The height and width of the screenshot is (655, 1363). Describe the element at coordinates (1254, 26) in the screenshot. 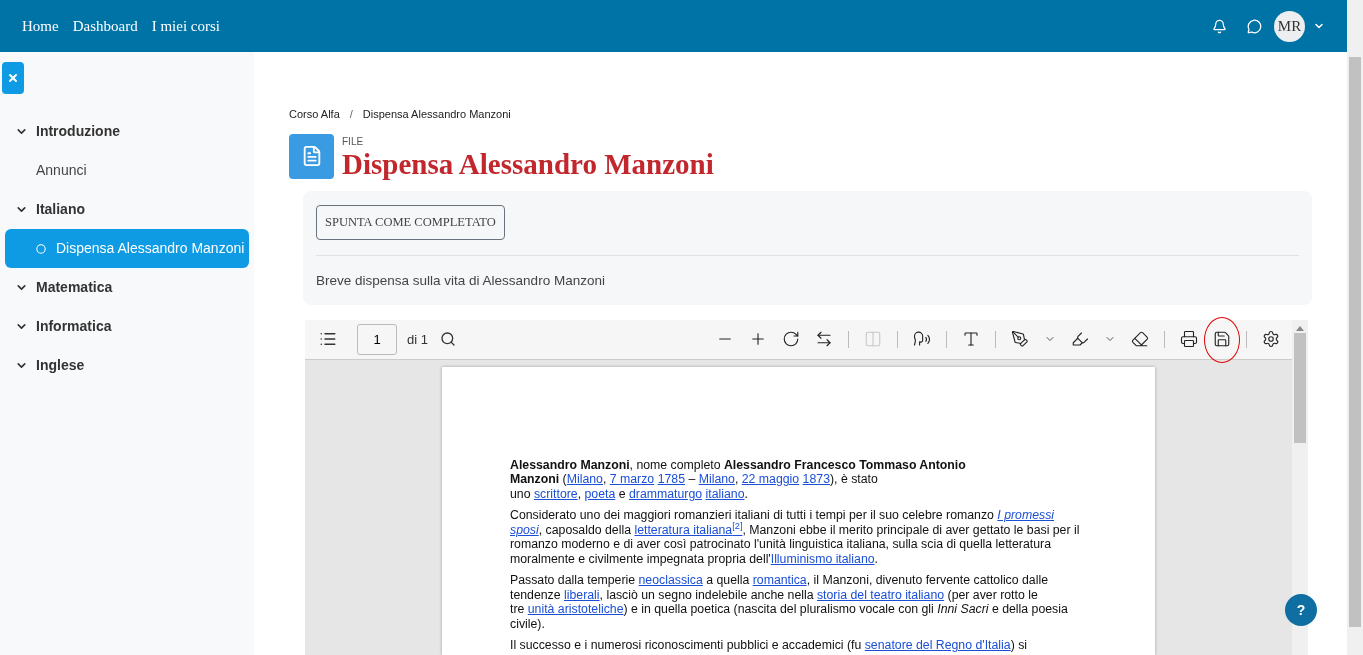

I see `messages-icon` at that location.